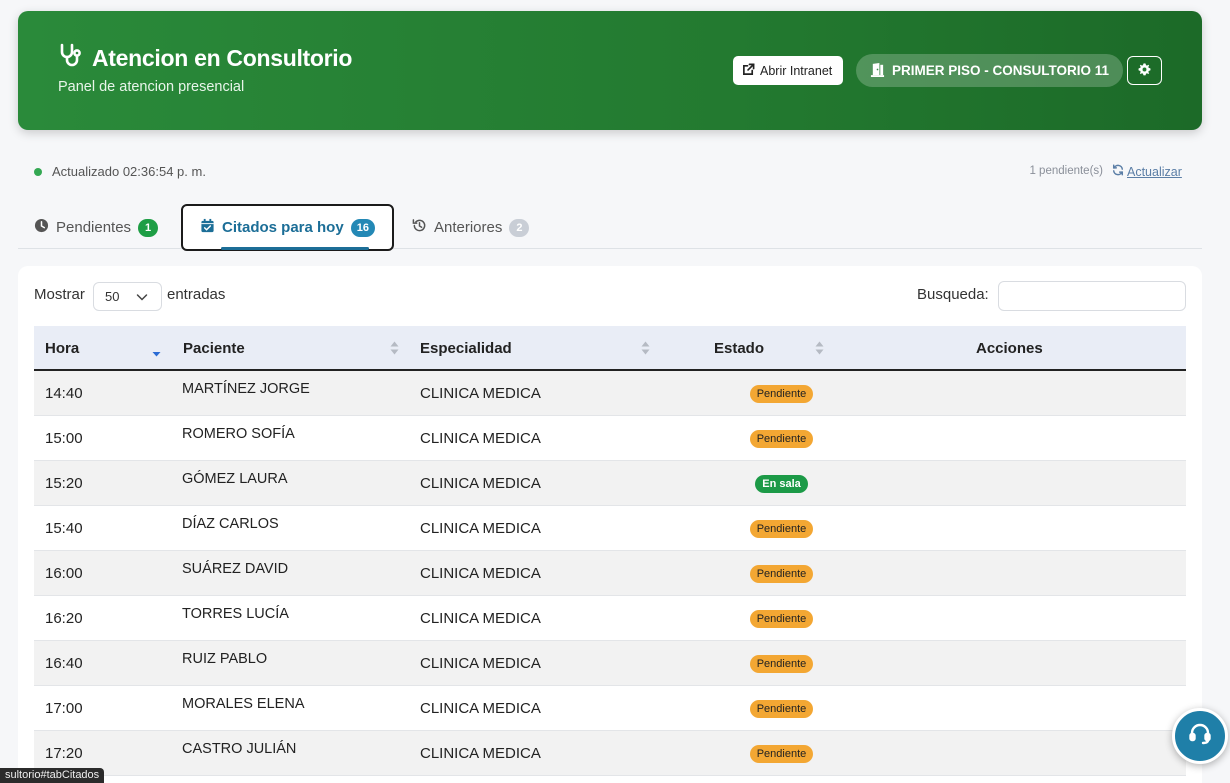 Image resolution: width=1230 pixels, height=783 pixels. Describe the element at coordinates (129, 171) in the screenshot. I see `last-updated-text: Actualizado 02:36:54 p. m.` at that location.